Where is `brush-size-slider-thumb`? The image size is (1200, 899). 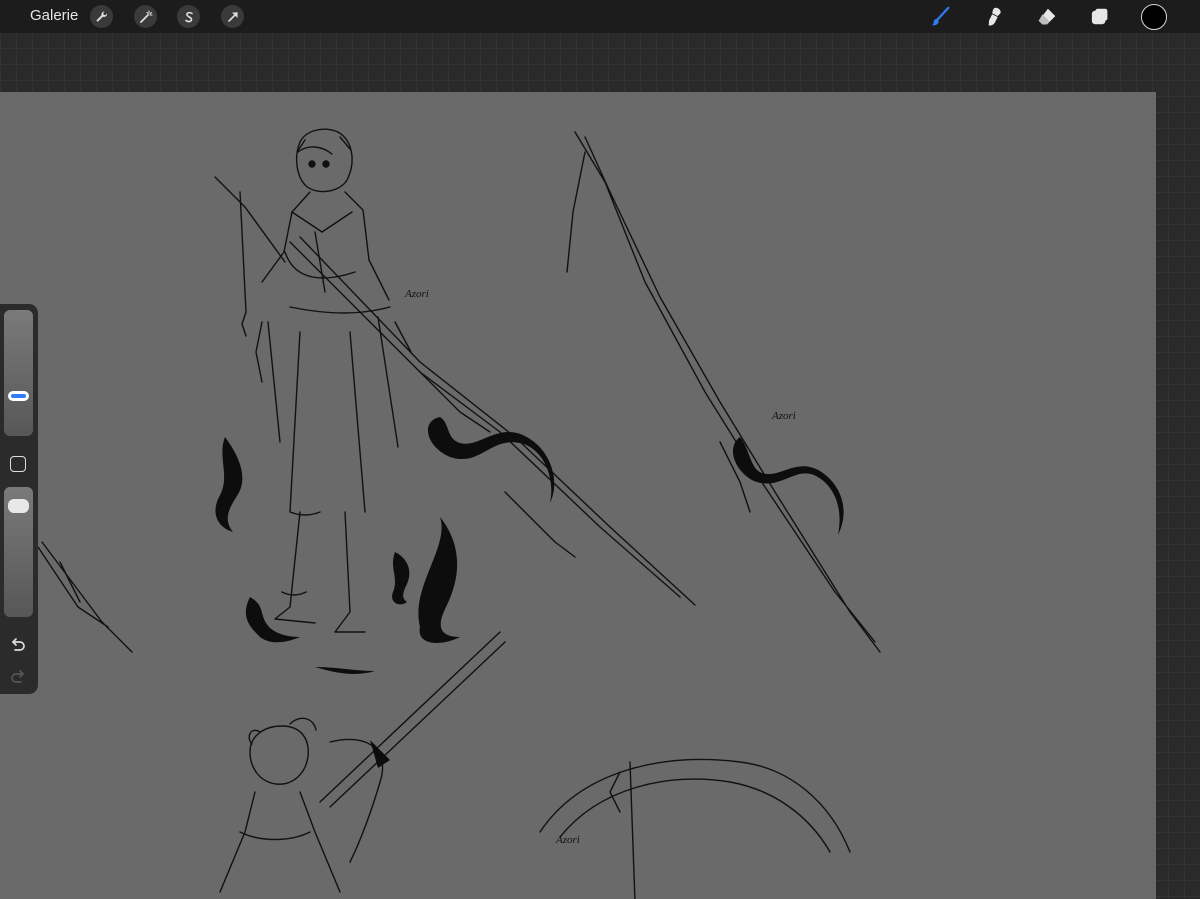
brush-size-slider-thumb is located at coordinates (18, 396).